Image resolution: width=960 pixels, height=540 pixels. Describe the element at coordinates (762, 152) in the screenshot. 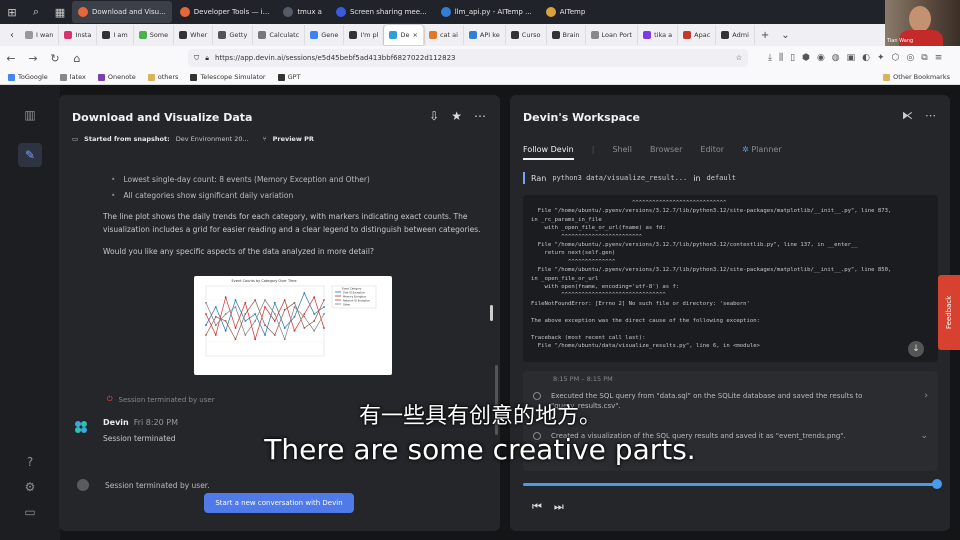

I see `tab-planner: ✲ Planner` at that location.